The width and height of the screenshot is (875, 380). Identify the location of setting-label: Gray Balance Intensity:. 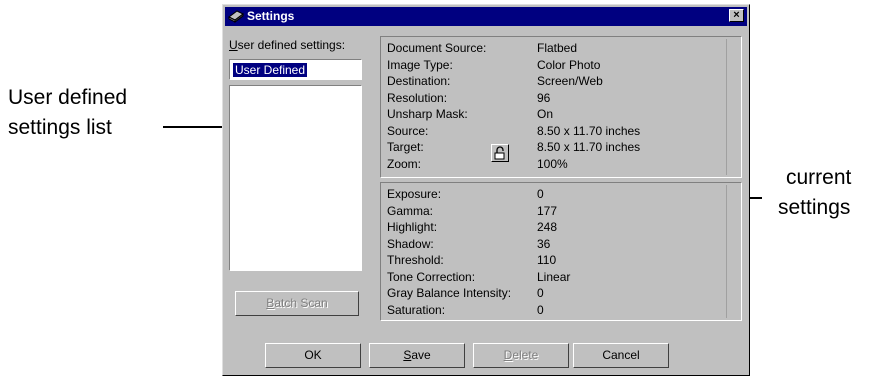
(449, 293).